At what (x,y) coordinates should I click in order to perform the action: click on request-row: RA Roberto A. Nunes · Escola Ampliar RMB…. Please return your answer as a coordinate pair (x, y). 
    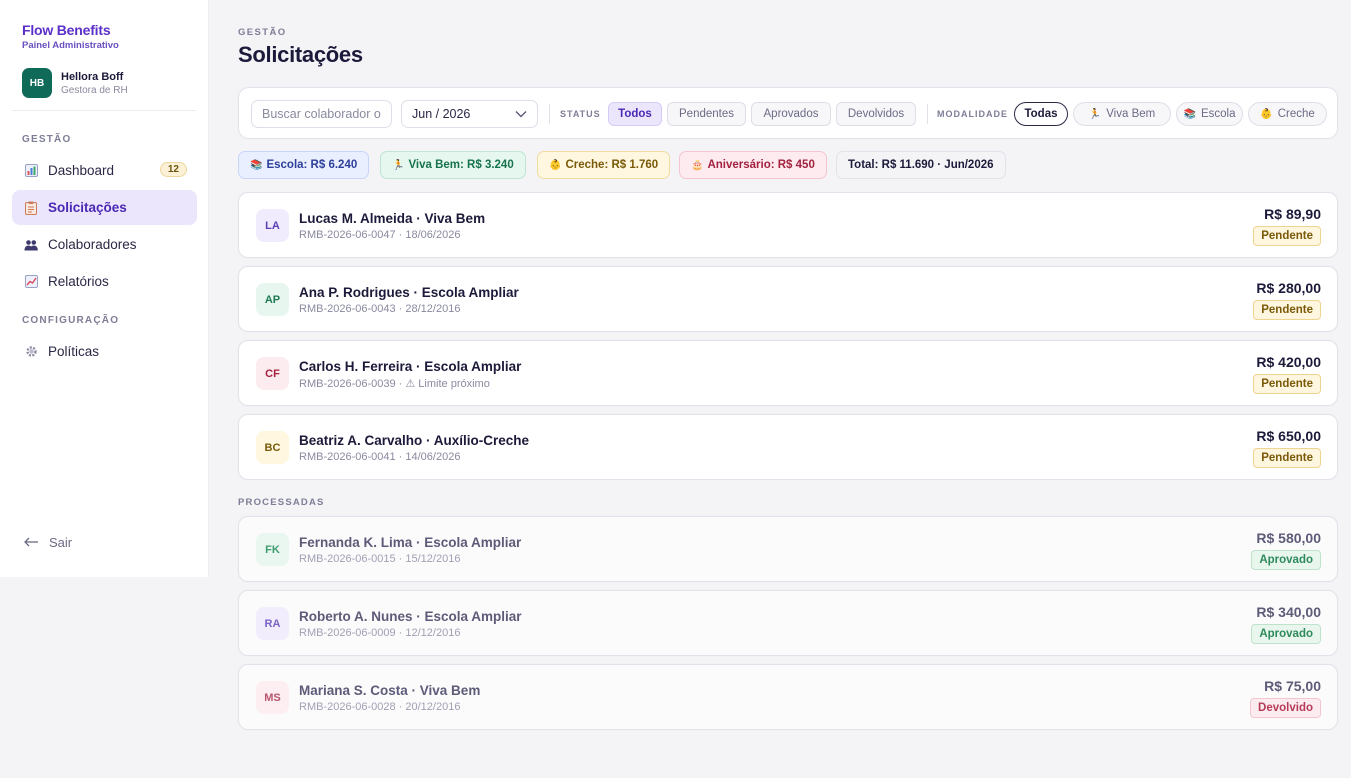
    Looking at the image, I should click on (788, 623).